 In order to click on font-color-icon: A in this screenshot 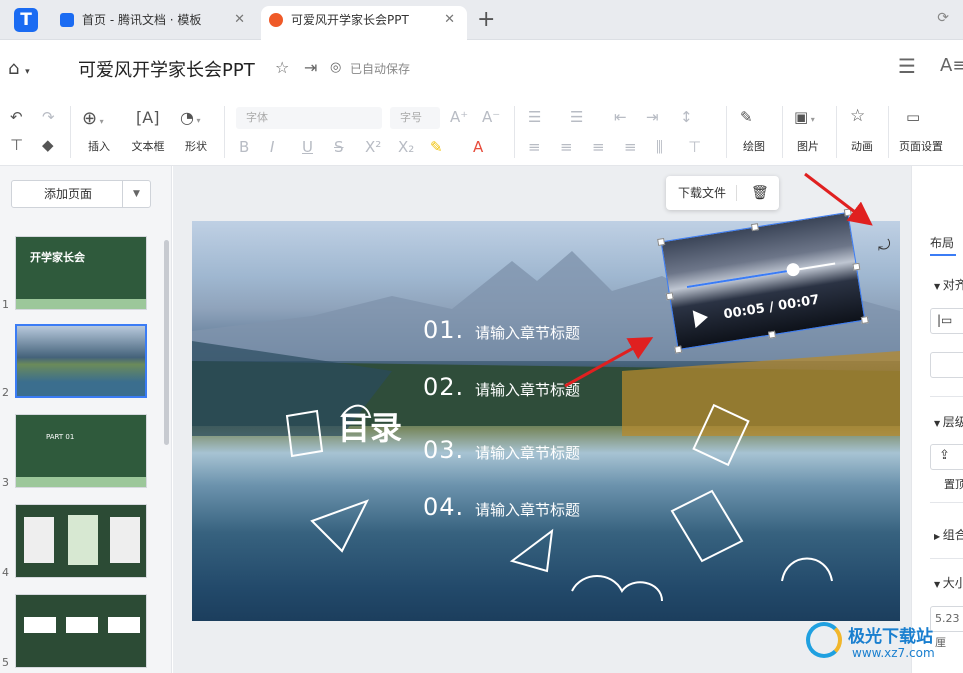, I will do `click(478, 147)`.